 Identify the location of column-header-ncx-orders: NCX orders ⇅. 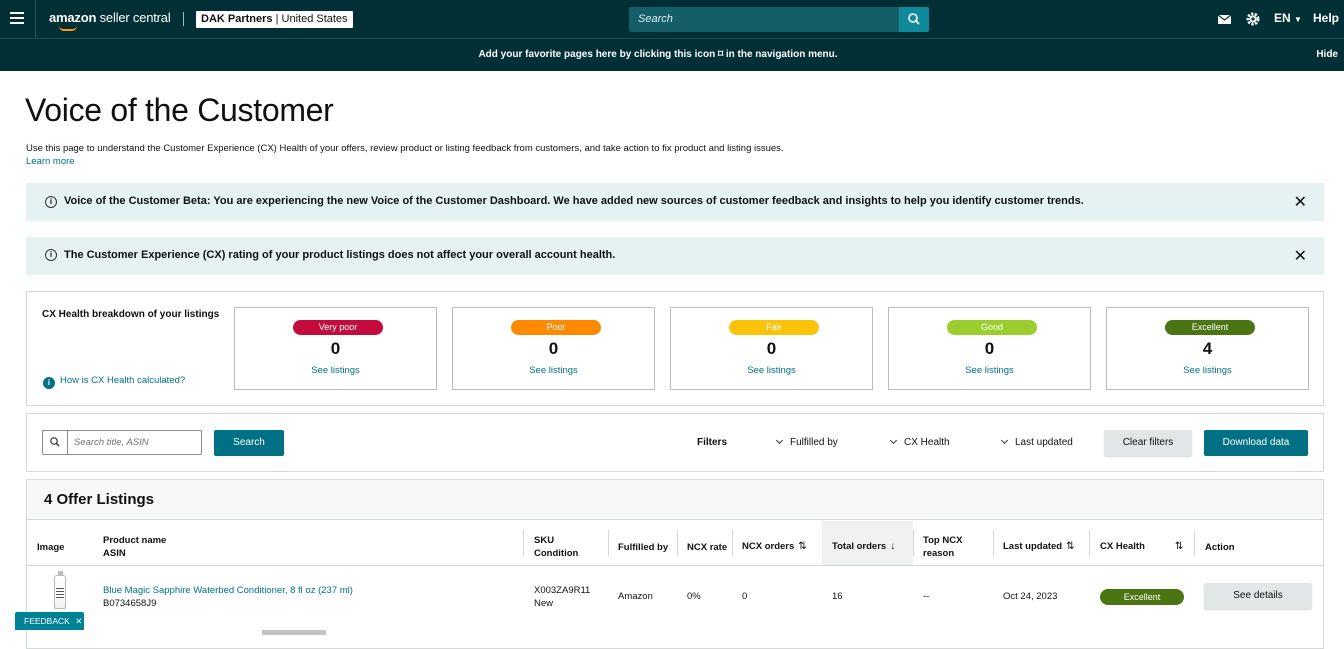
(774, 546).